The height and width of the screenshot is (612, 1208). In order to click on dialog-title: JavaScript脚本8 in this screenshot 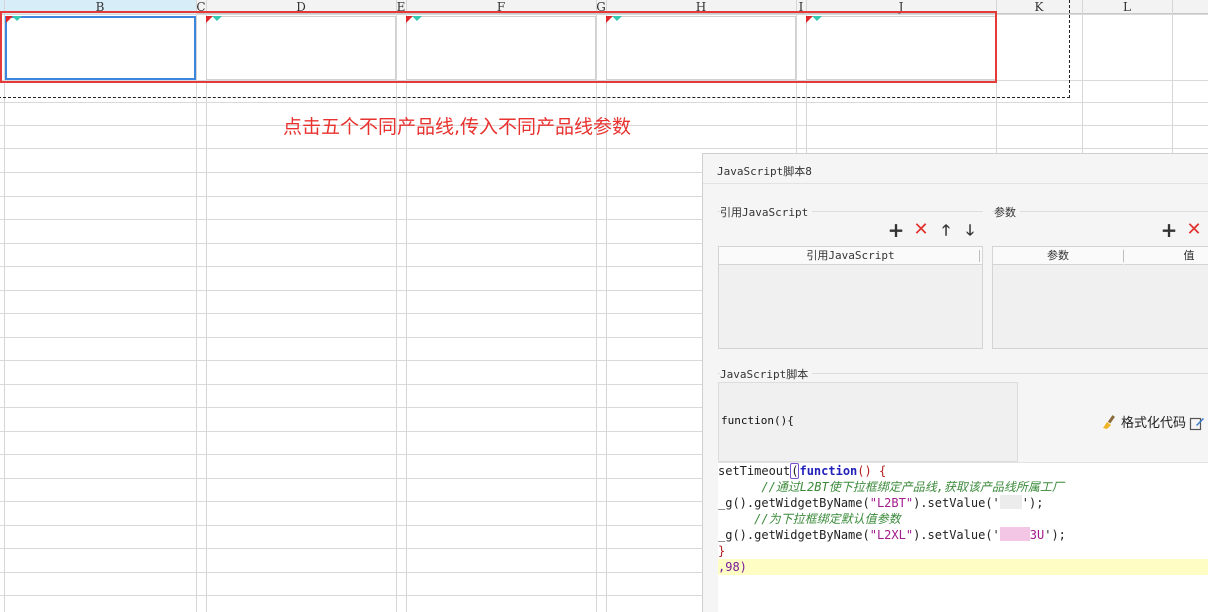, I will do `click(764, 171)`.